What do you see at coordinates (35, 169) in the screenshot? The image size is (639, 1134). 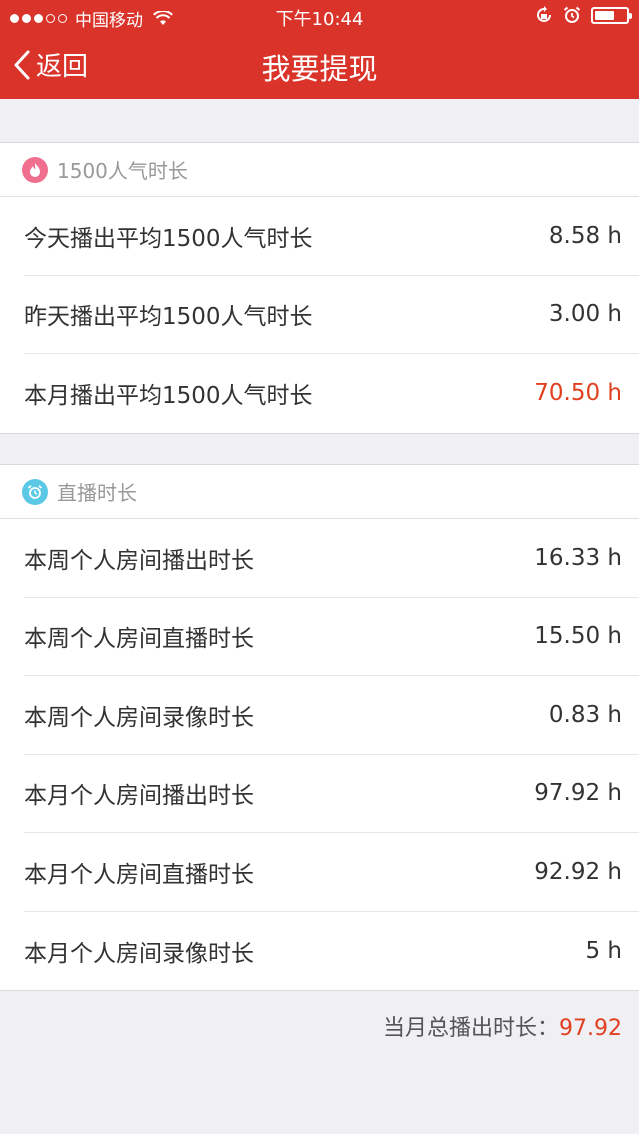 I see `flame-icon` at bounding box center [35, 169].